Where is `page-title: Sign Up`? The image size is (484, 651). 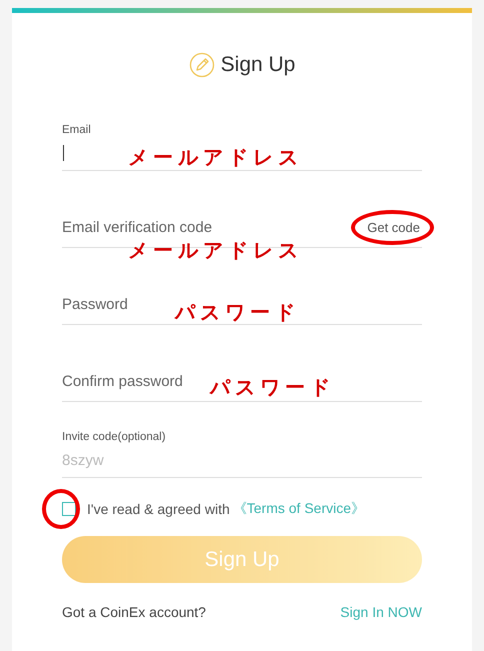 page-title: Sign Up is located at coordinates (258, 65).